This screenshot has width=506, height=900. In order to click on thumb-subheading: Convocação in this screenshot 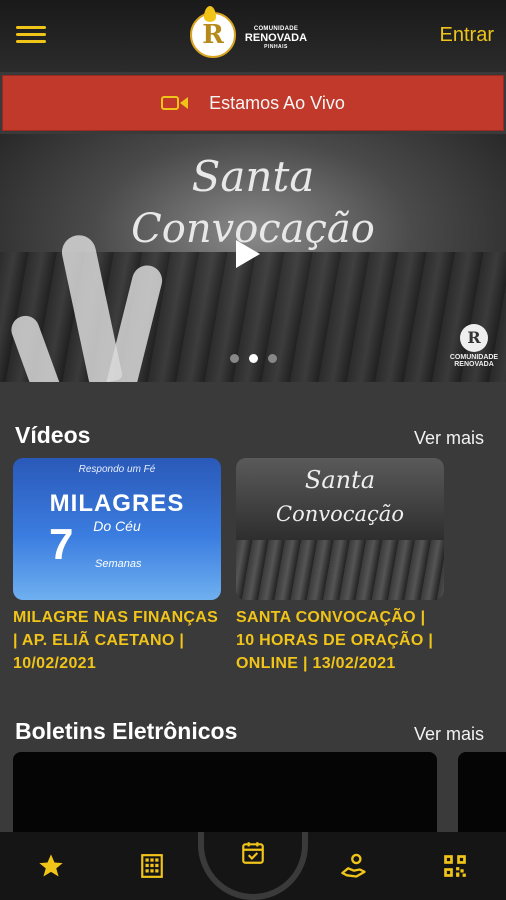, I will do `click(340, 514)`.